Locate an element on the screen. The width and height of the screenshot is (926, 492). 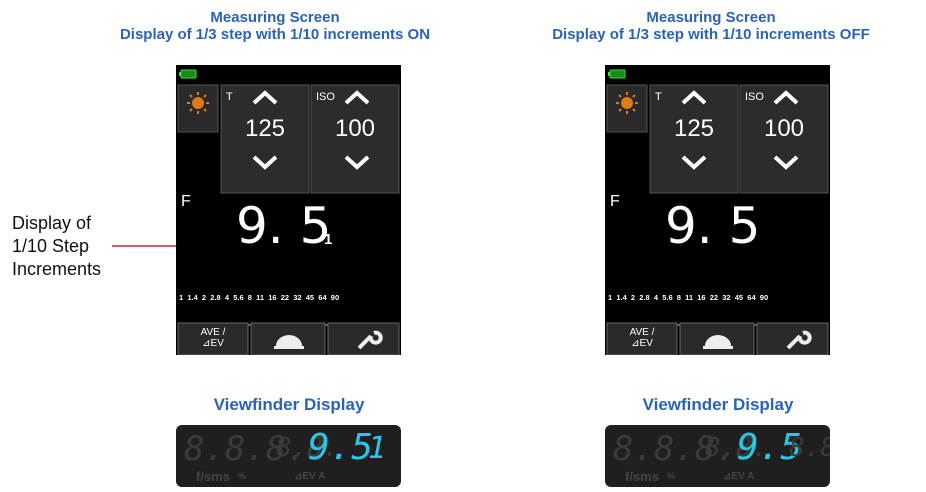
viewfinder-aperture-value: 9.5 is located at coordinates (341, 447).